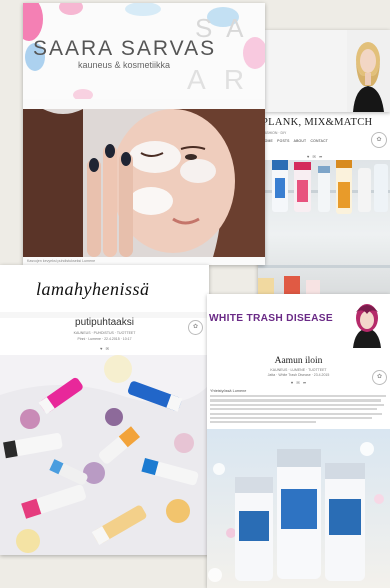 Image resolution: width=390 pixels, height=588 pixels. What do you see at coordinates (104, 348) in the screenshot?
I see `post-actions: ♥ ✉` at bounding box center [104, 348].